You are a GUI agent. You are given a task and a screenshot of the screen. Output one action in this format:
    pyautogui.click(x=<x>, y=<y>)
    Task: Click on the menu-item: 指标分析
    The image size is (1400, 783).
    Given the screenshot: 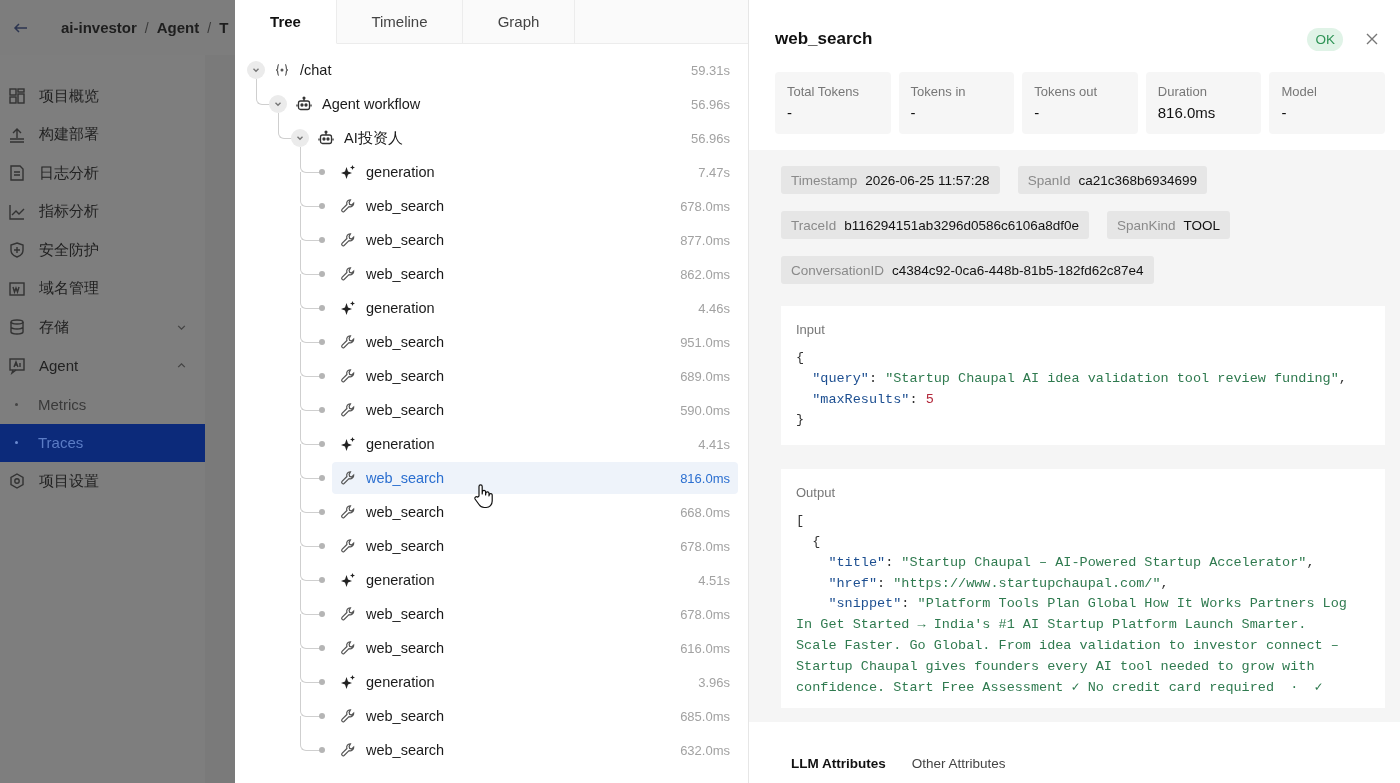 What is the action you would take?
    pyautogui.click(x=102, y=211)
    